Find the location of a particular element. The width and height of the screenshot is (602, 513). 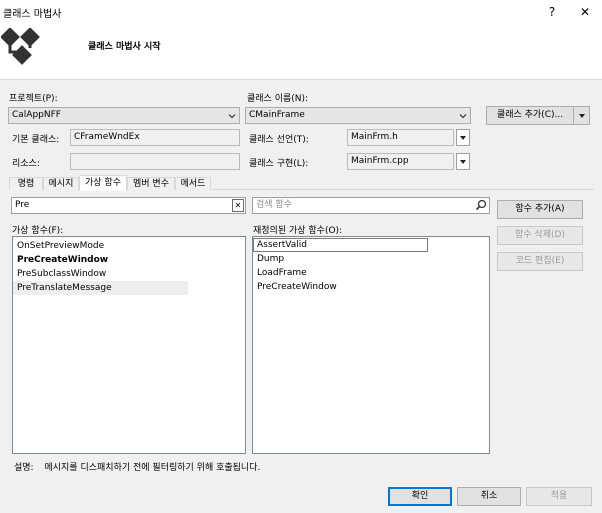

list-item: AssertValid is located at coordinates (340, 245).